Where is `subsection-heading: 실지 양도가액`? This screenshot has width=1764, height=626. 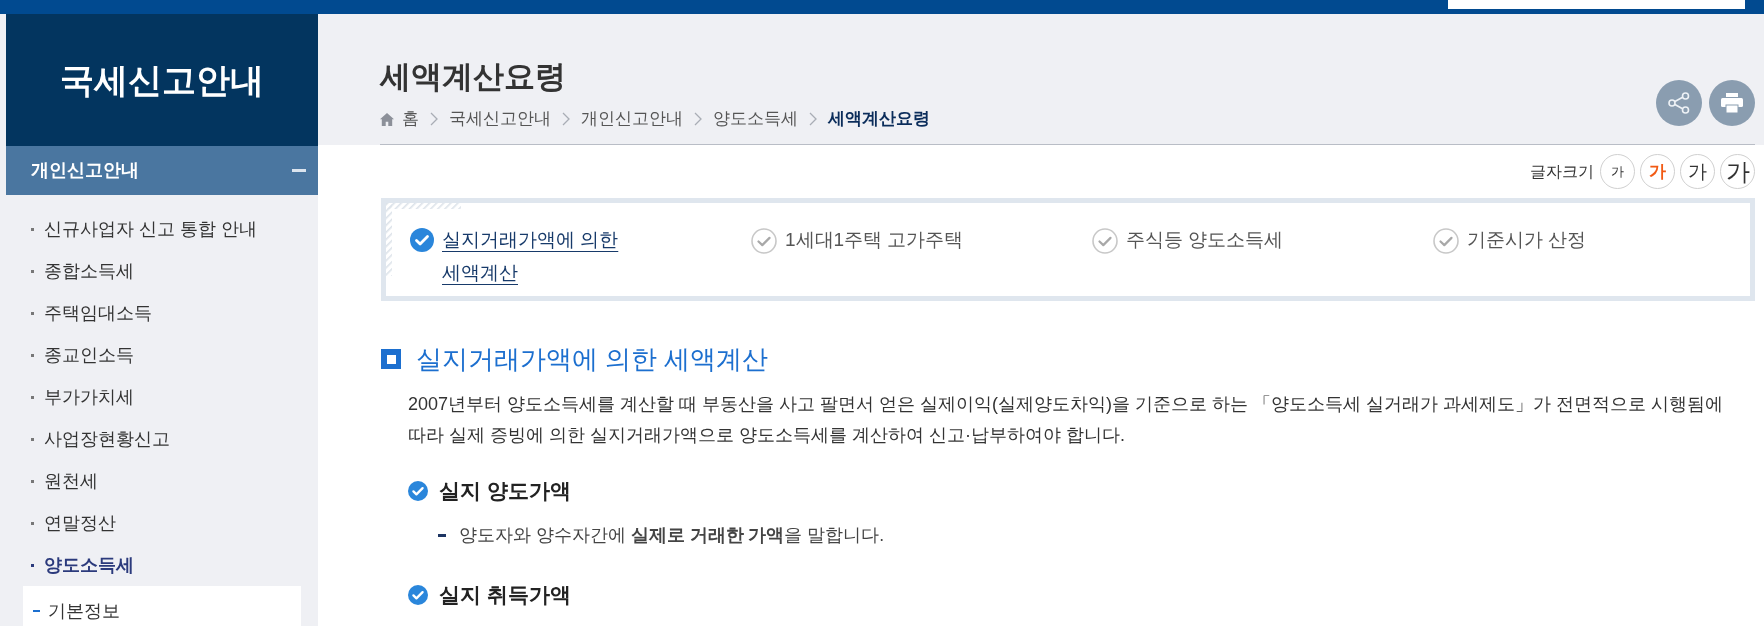 subsection-heading: 실지 양도가액 is located at coordinates (505, 491).